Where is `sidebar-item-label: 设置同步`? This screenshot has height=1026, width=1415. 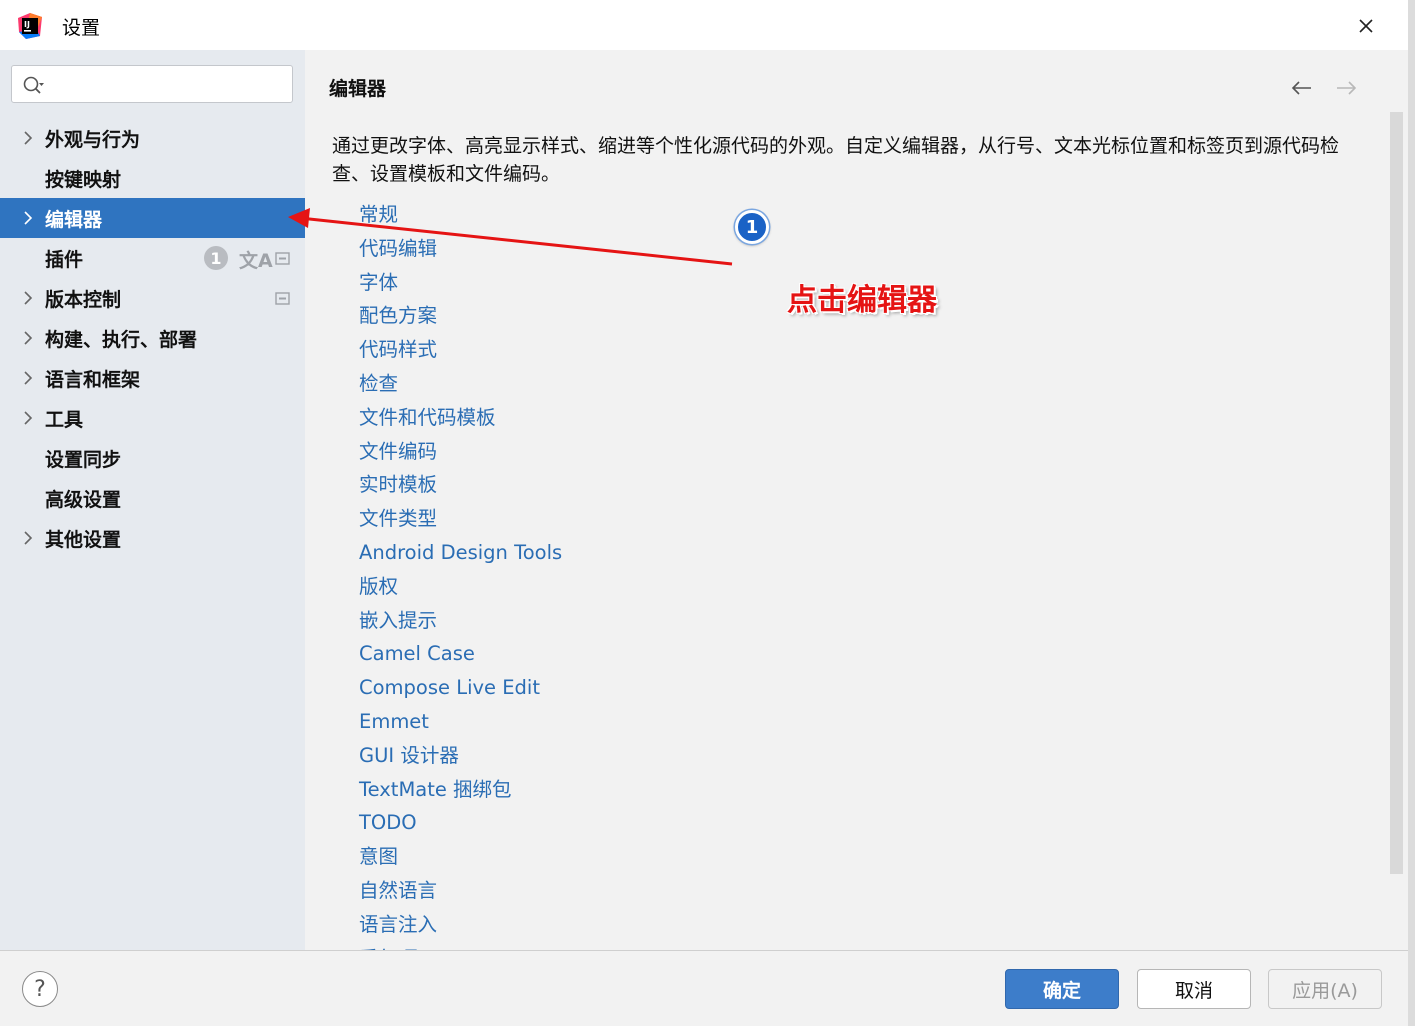 sidebar-item-label: 设置同步 is located at coordinates (83, 460).